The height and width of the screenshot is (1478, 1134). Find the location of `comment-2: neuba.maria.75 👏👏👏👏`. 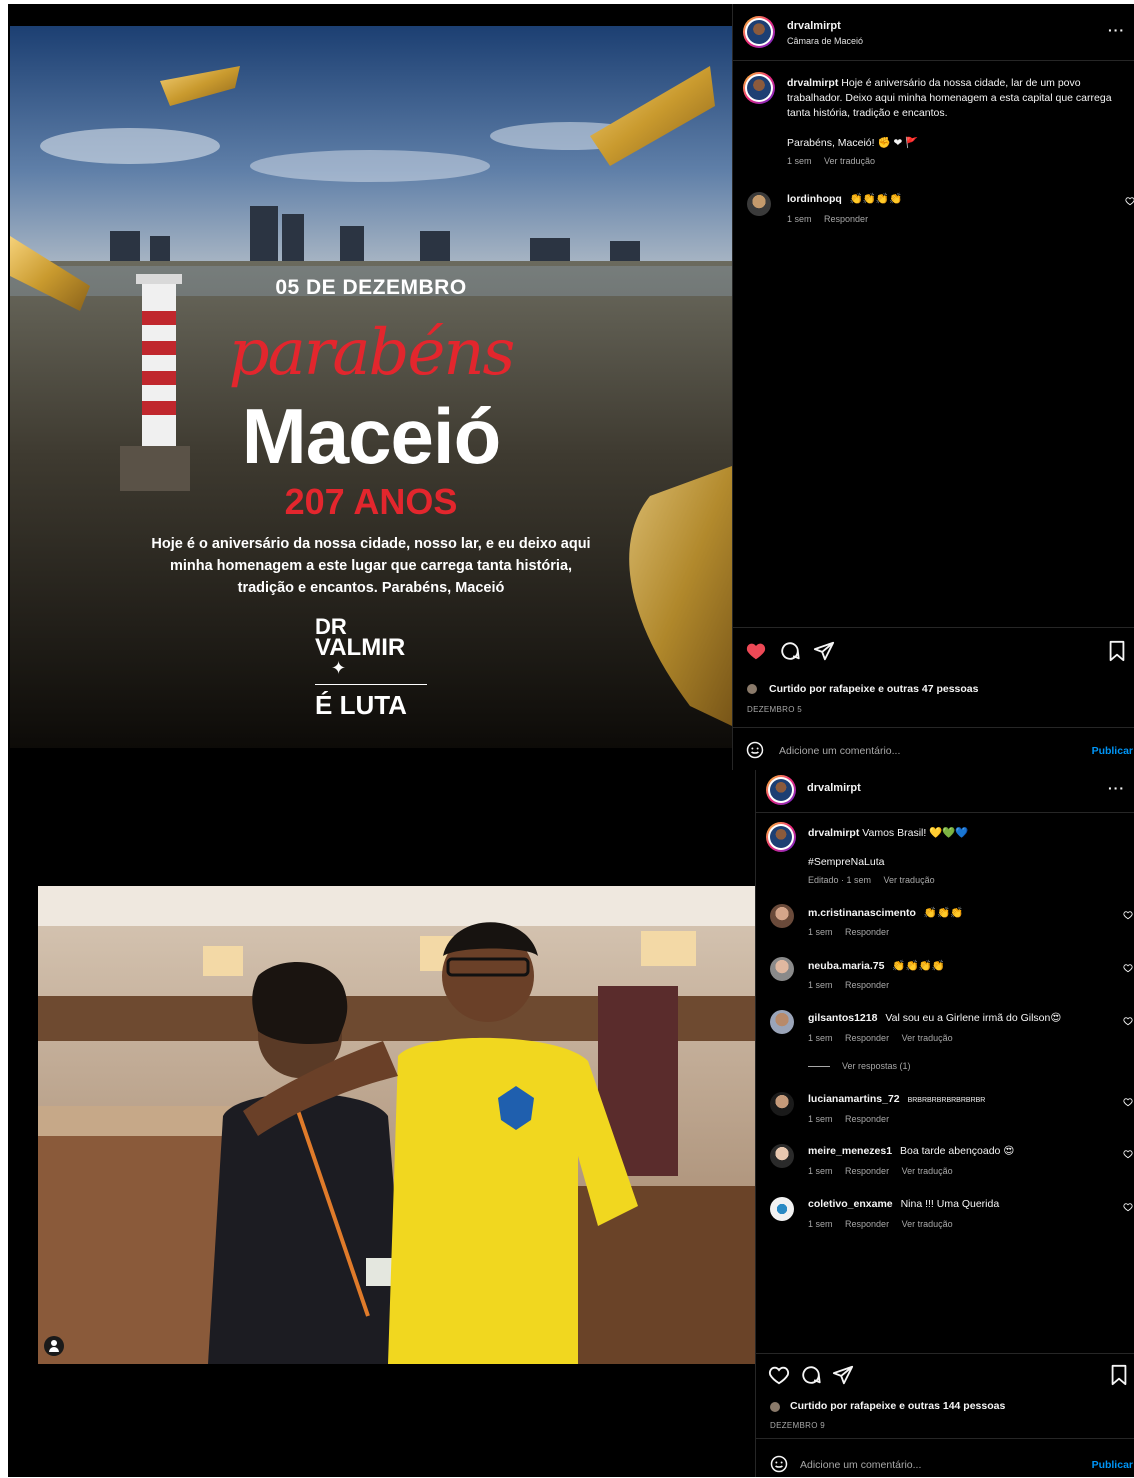

comment-2: neuba.maria.75 👏👏👏👏 is located at coordinates (876, 965).